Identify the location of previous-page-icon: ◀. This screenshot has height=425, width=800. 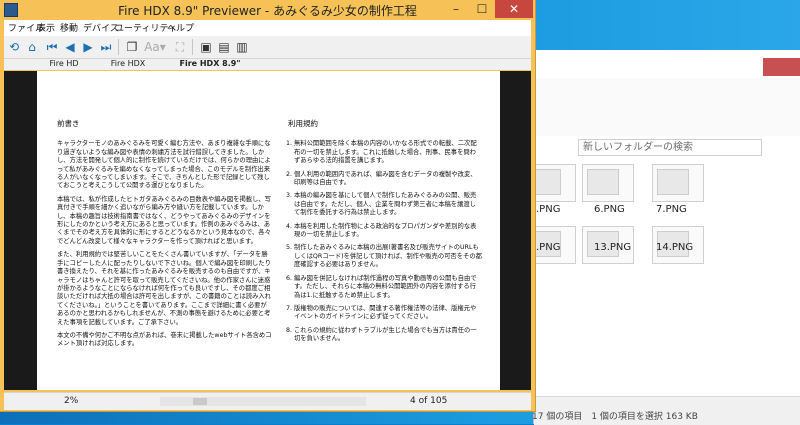
(70, 47).